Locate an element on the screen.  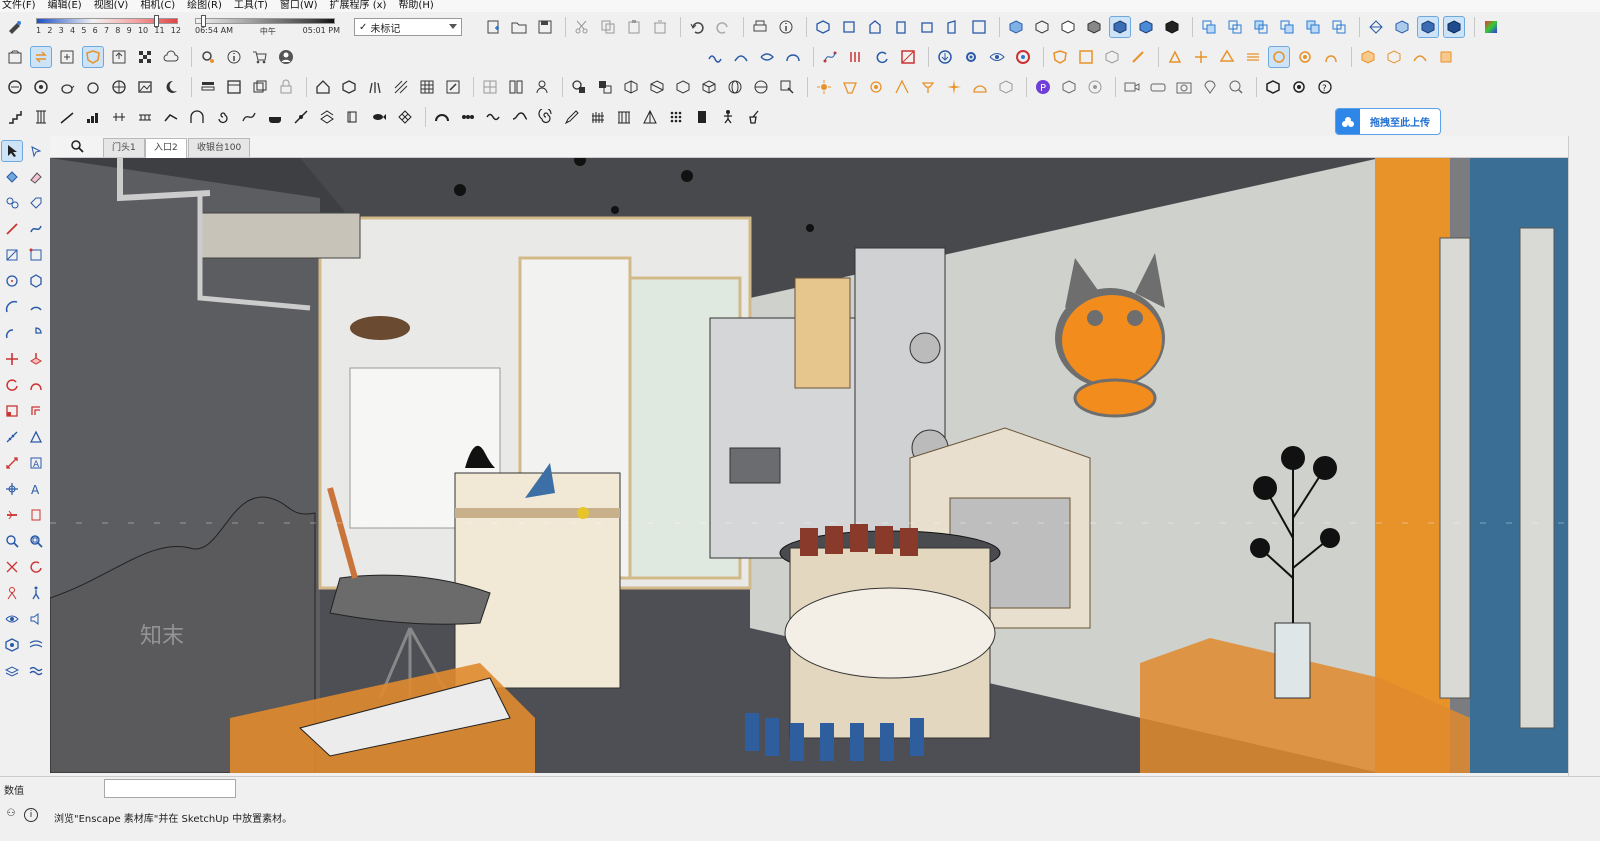
box-solid-icon is located at coordinates (1273, 87).